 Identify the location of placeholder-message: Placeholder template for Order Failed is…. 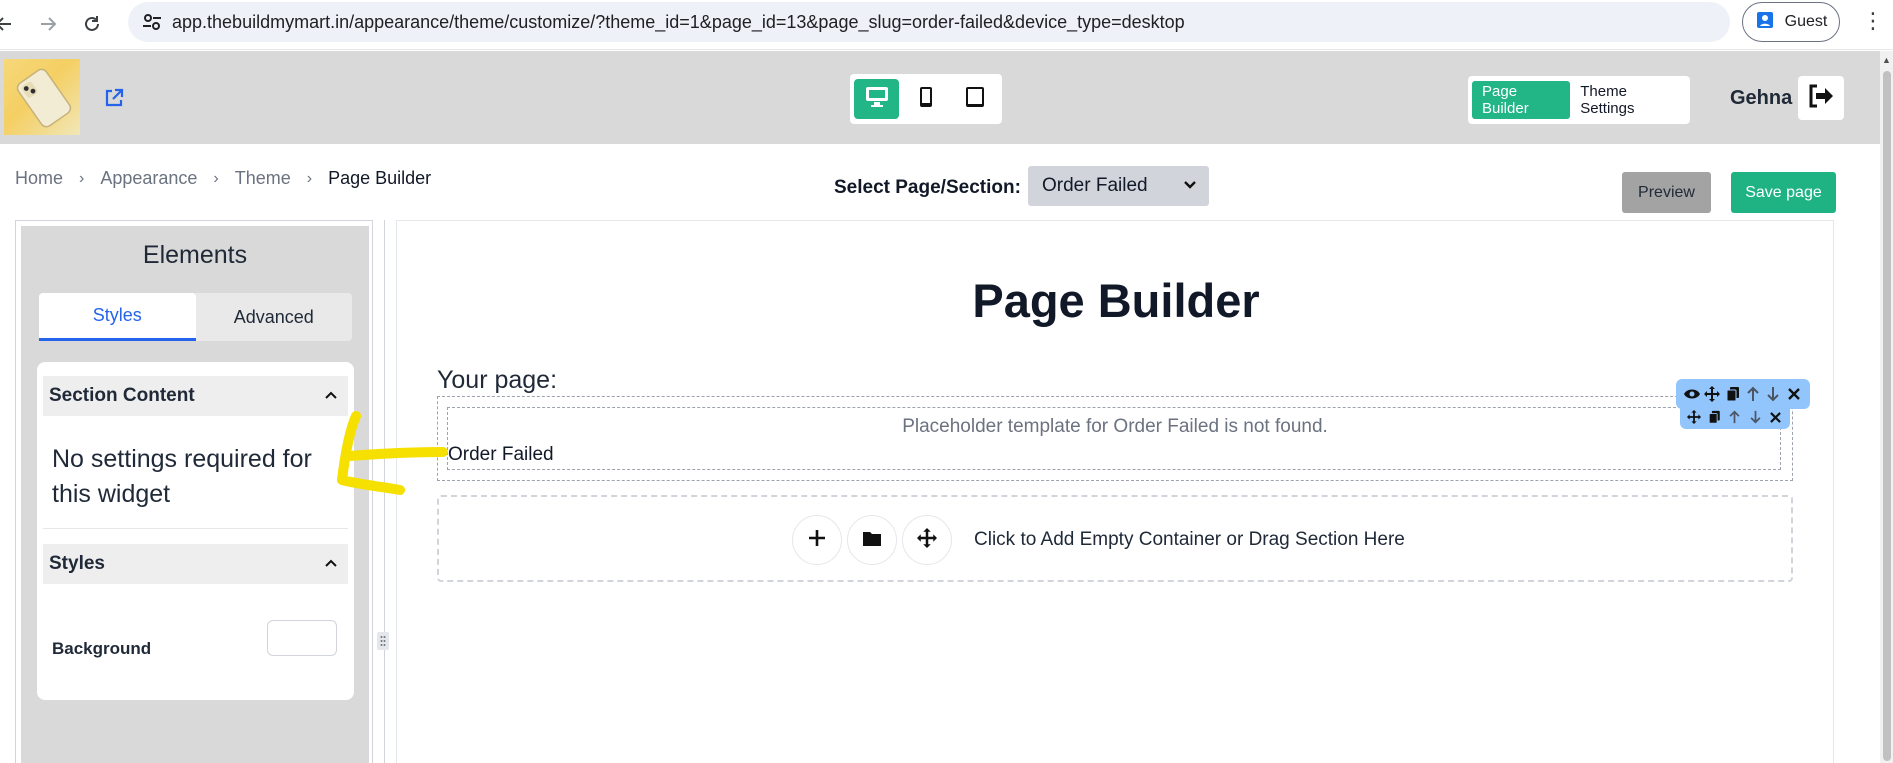
(1115, 426).